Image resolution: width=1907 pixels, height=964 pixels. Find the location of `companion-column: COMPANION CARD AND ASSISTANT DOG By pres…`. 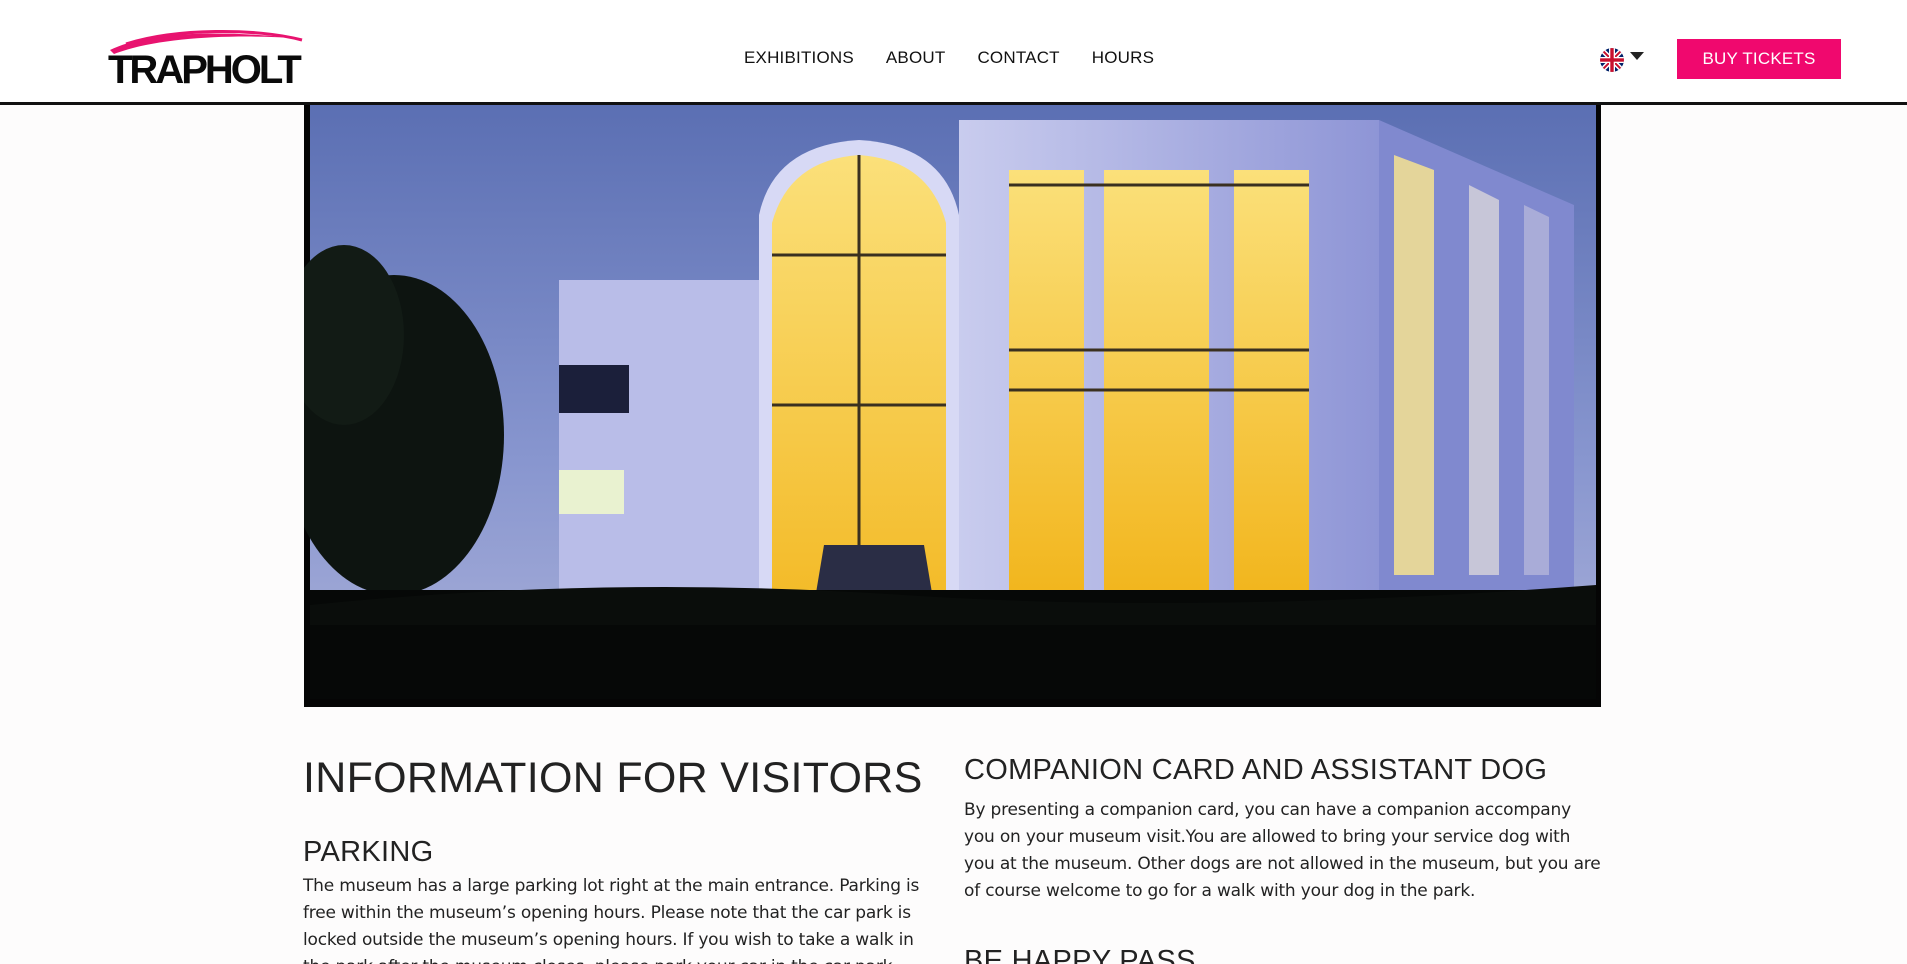

companion-column: COMPANION CARD AND ASSISTANT DOG By pres… is located at coordinates (1284, 858).